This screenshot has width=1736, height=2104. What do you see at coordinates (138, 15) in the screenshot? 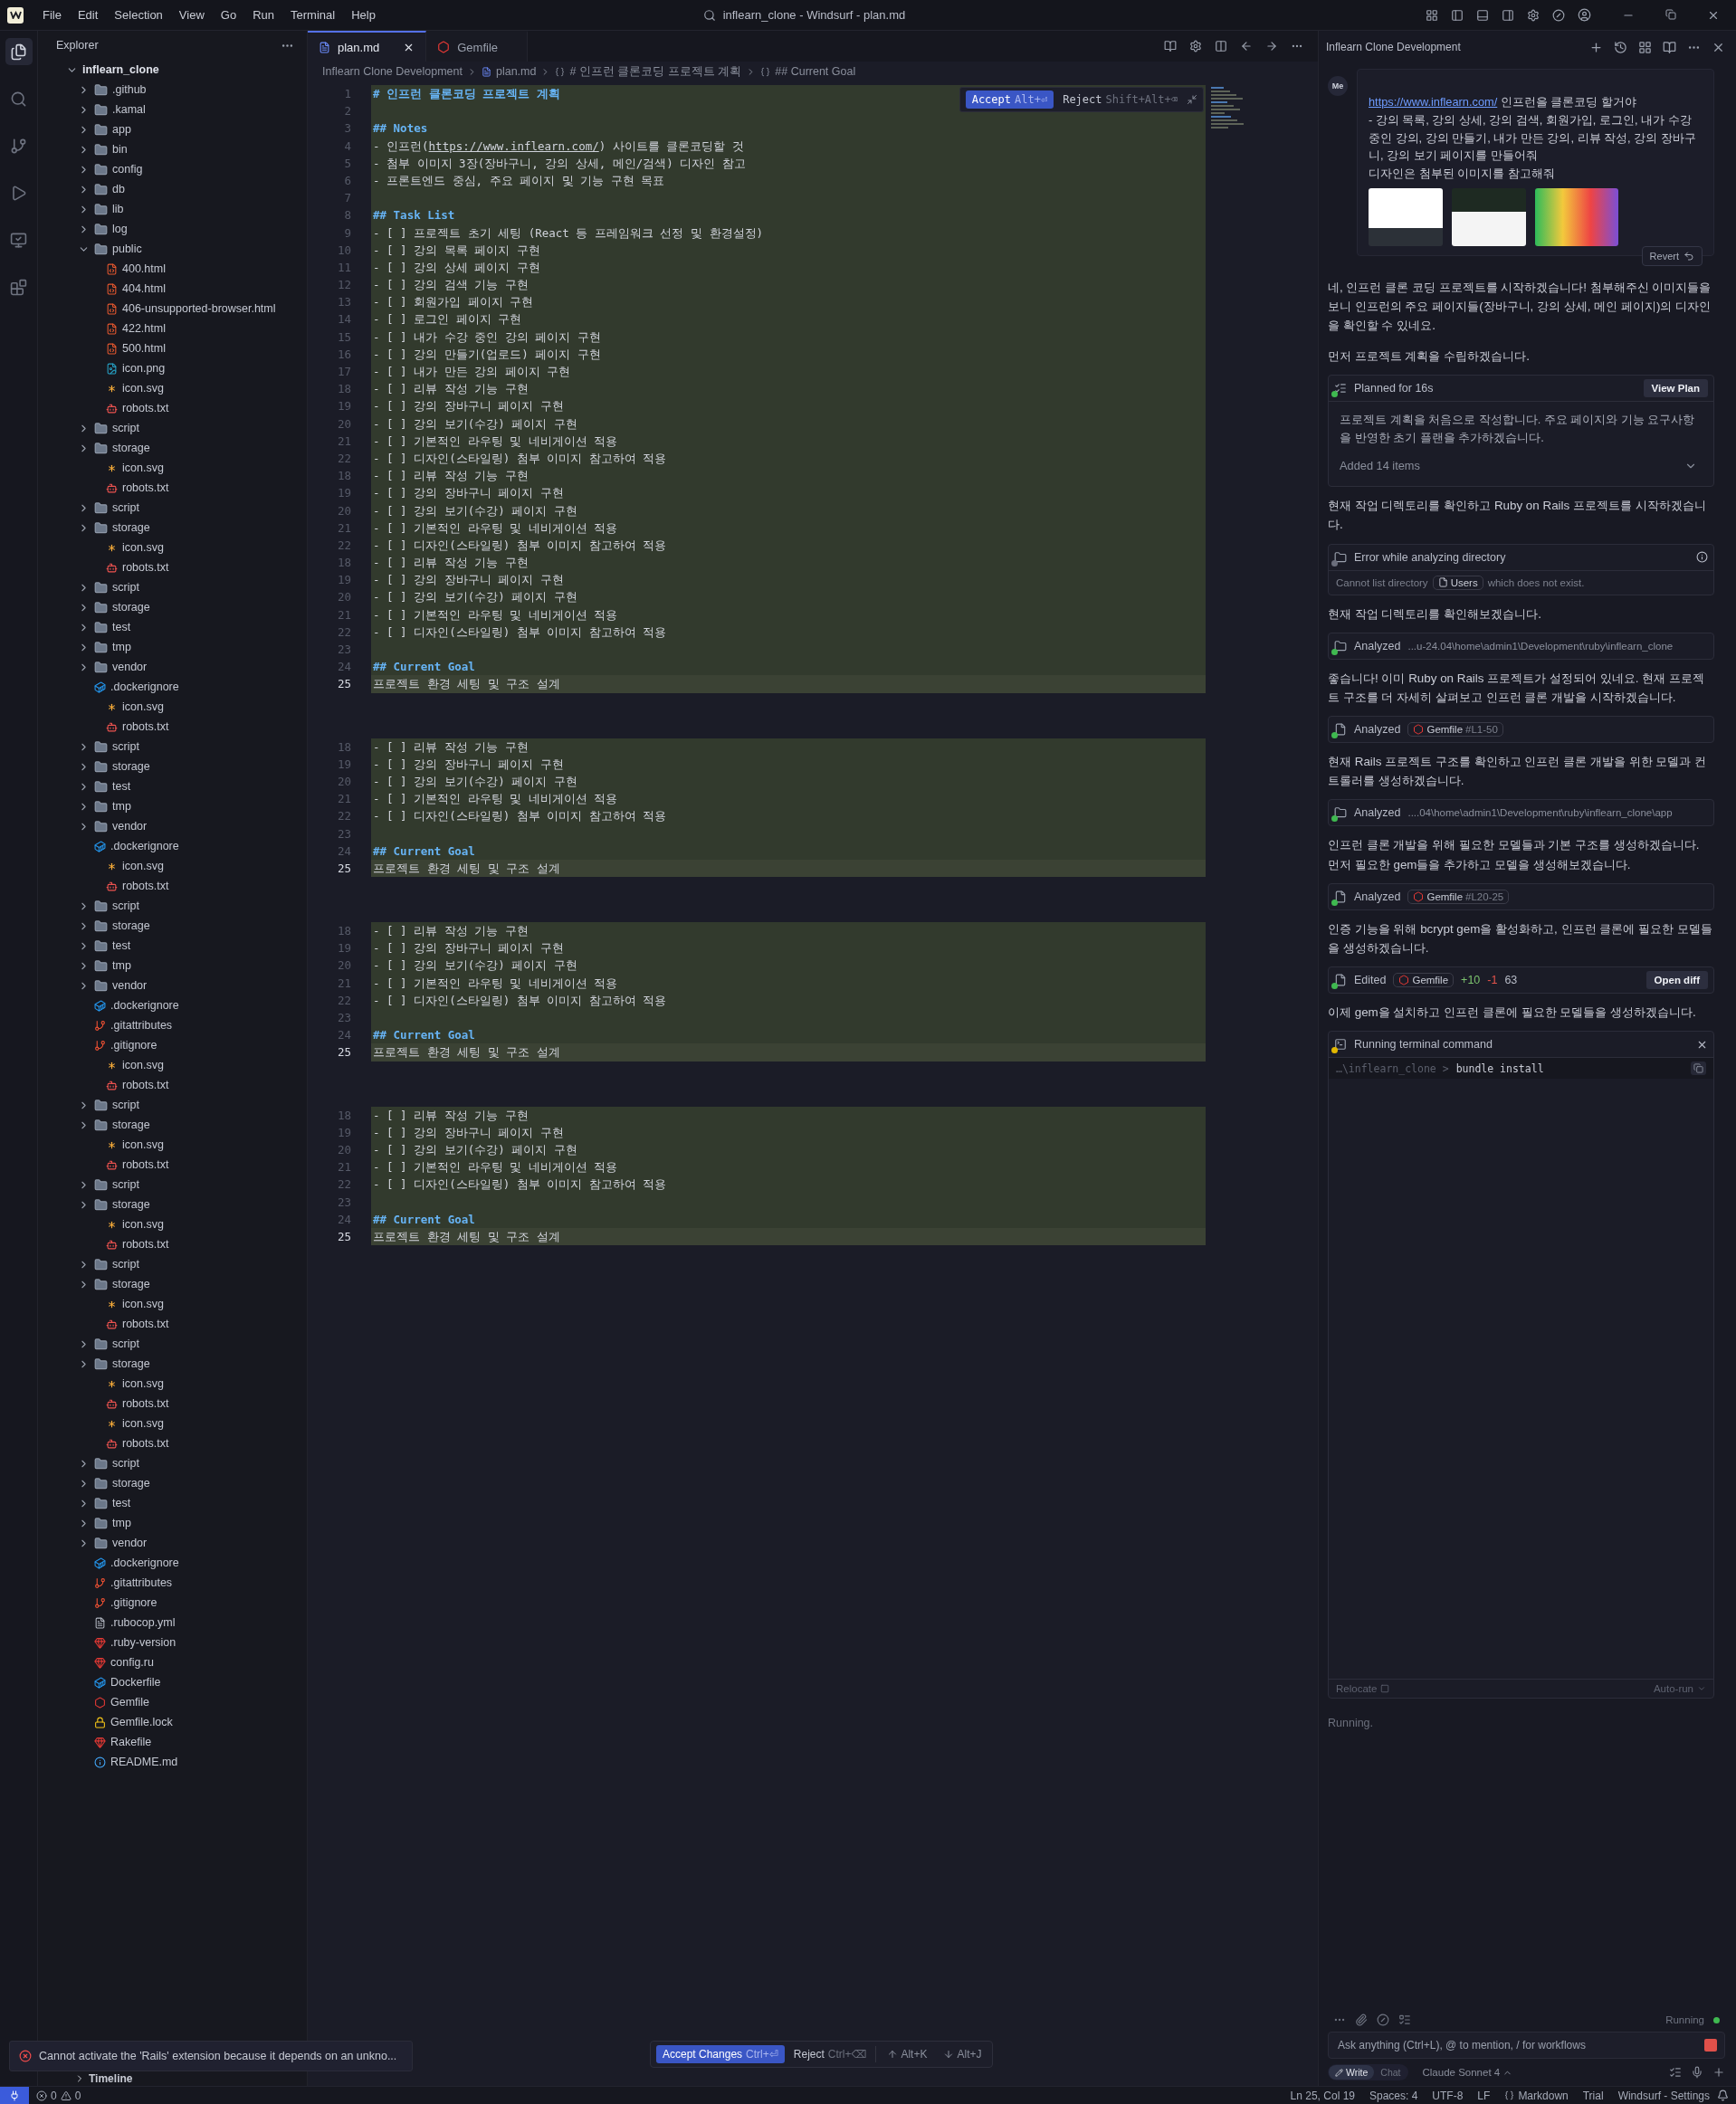
I see `menu-item: Selection` at bounding box center [138, 15].